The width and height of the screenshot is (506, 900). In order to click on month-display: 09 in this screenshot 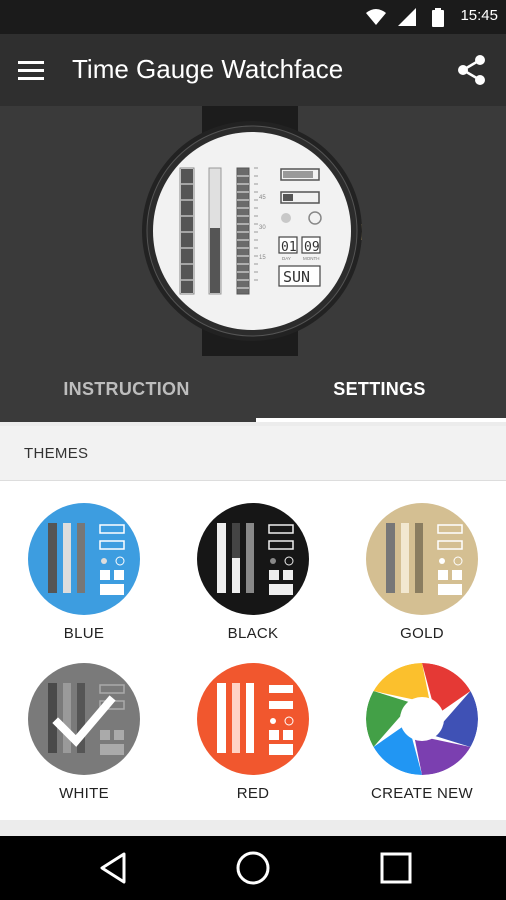, I will do `click(312, 247)`.